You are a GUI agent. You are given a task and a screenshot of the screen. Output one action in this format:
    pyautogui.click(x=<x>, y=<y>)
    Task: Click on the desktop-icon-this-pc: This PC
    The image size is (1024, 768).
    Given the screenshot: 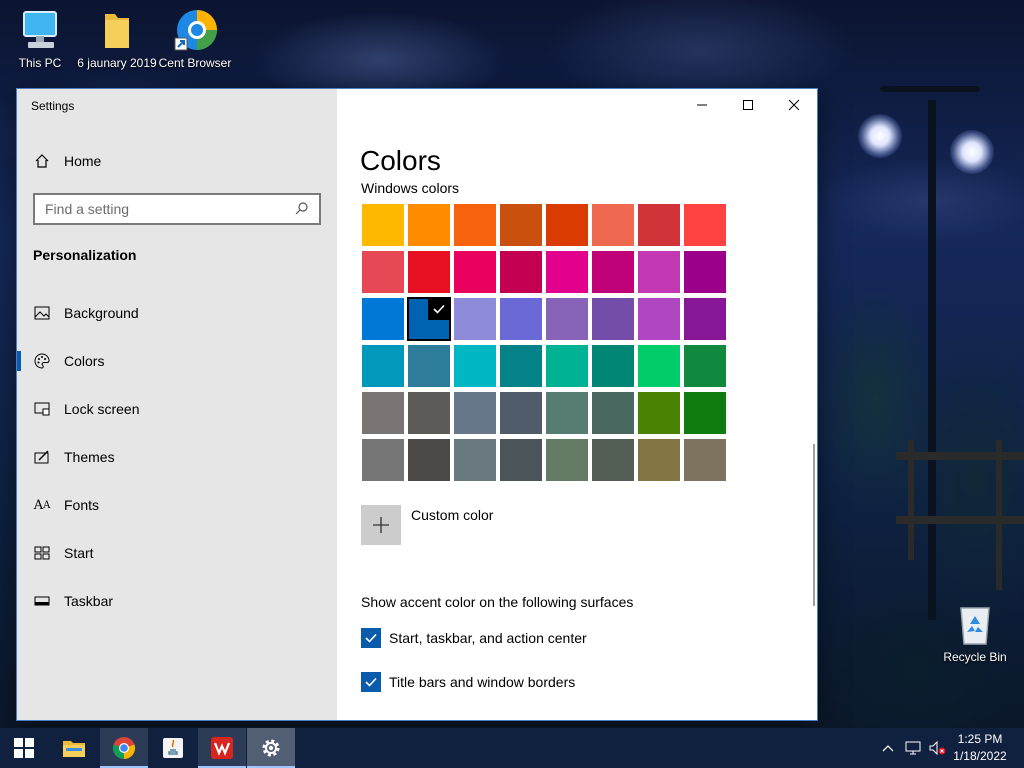 What is the action you would take?
    pyautogui.click(x=40, y=39)
    